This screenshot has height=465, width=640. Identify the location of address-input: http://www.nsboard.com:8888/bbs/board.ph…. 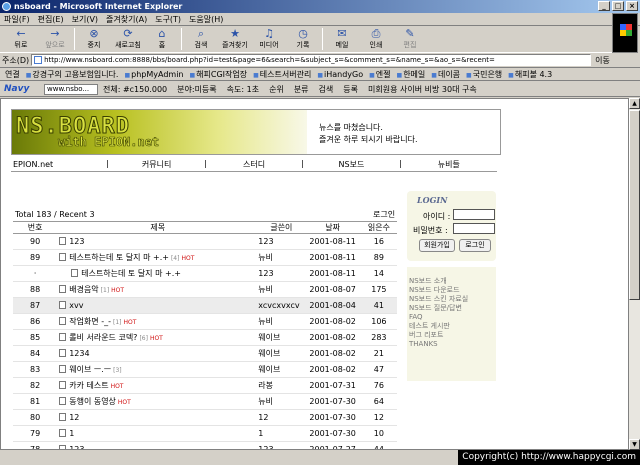
(311, 60).